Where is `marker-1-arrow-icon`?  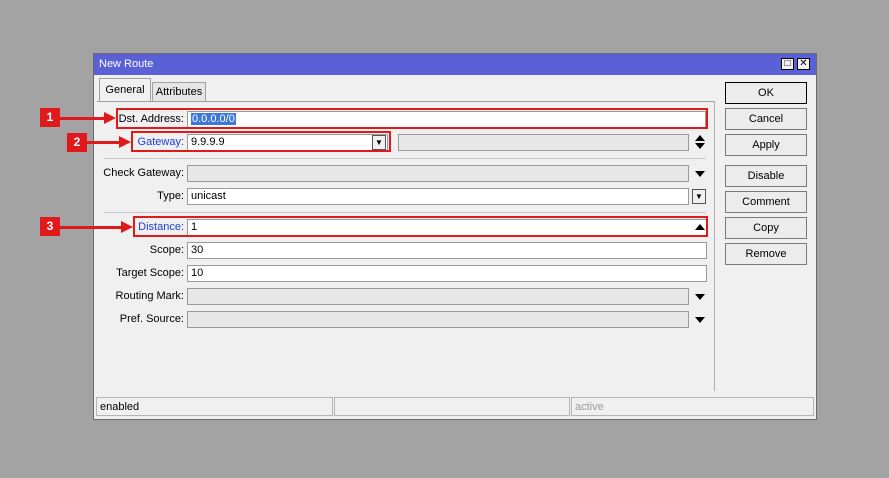 marker-1-arrow-icon is located at coordinates (110, 118).